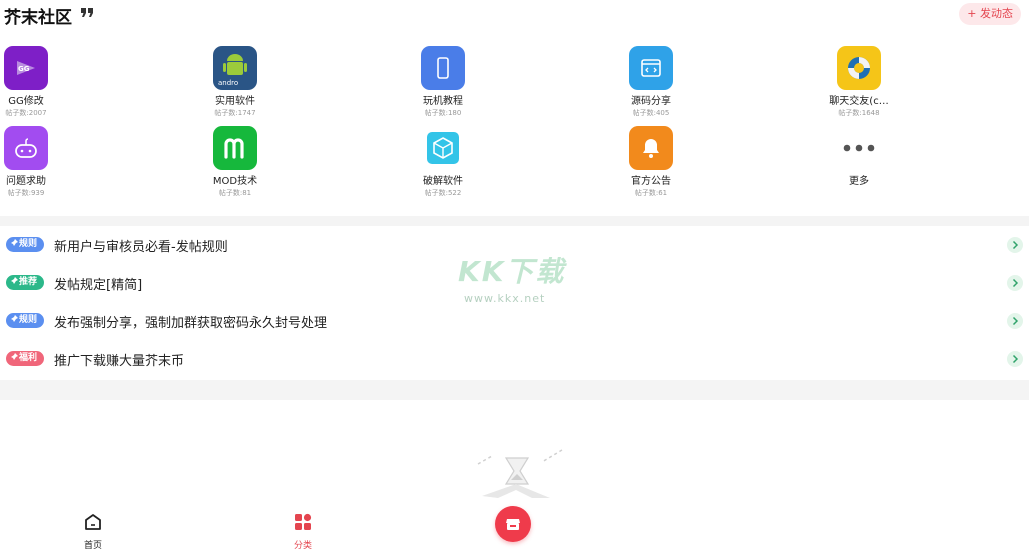 This screenshot has width=1029, height=554. What do you see at coordinates (443, 68) in the screenshot?
I see `phone-icon` at bounding box center [443, 68].